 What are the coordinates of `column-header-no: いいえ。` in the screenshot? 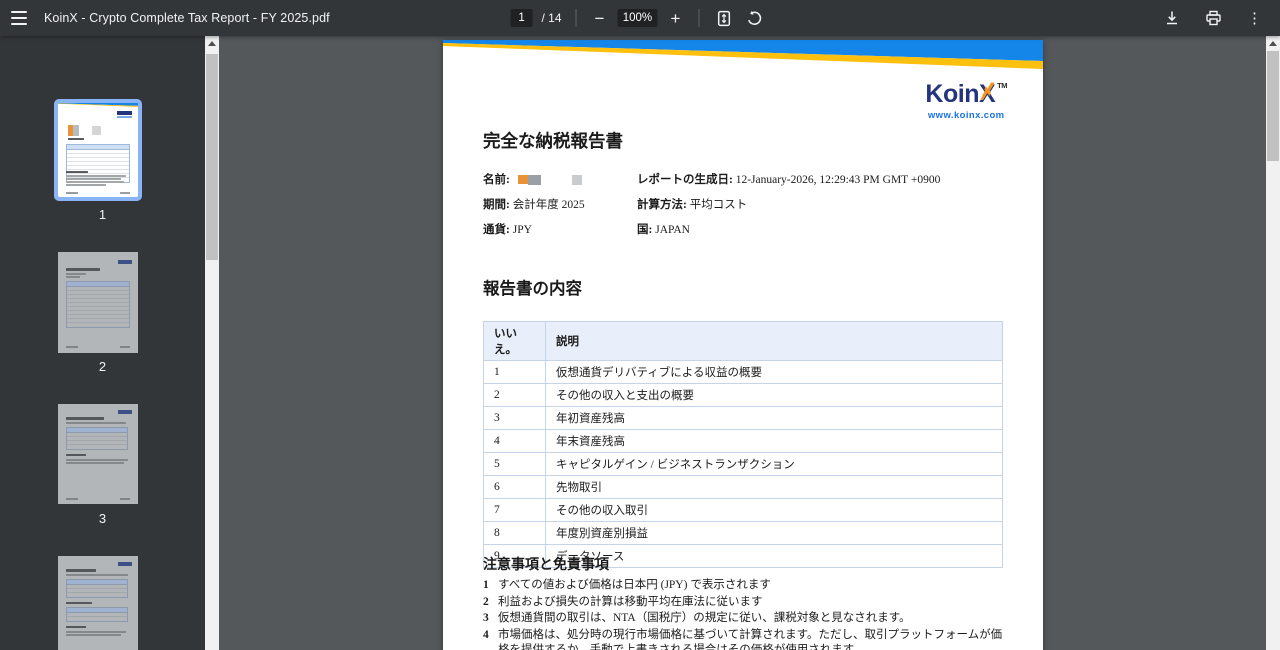 It's located at (514, 341).